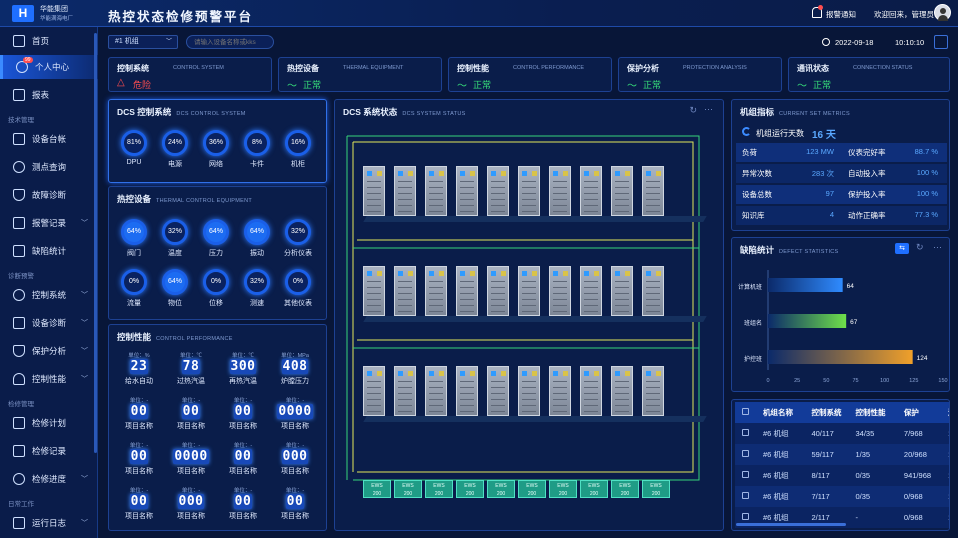  Describe the element at coordinates (49, 95) in the screenshot. I see `sidebar-item-report: 报表` at that location.